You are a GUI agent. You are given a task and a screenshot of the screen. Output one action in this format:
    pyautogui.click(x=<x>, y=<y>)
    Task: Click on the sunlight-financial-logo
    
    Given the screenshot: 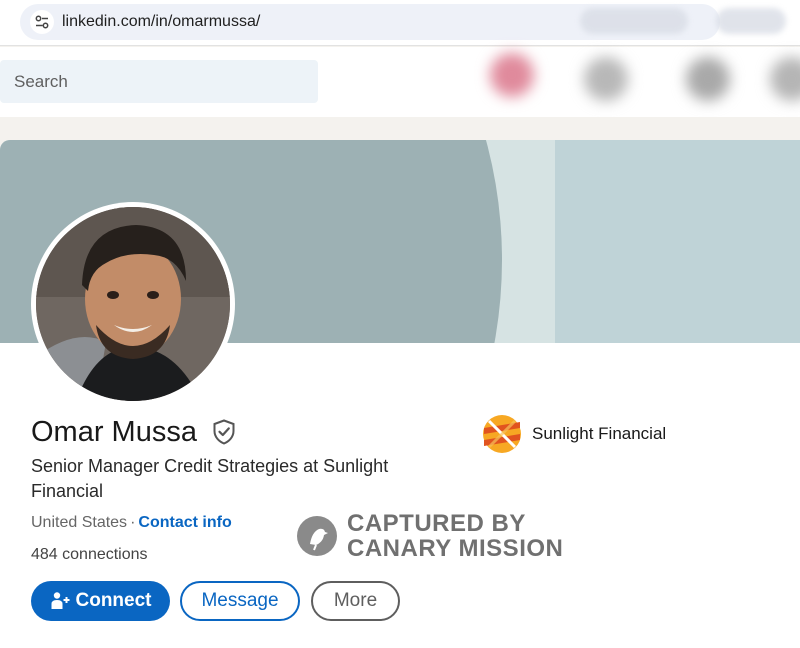 What is the action you would take?
    pyautogui.click(x=502, y=434)
    